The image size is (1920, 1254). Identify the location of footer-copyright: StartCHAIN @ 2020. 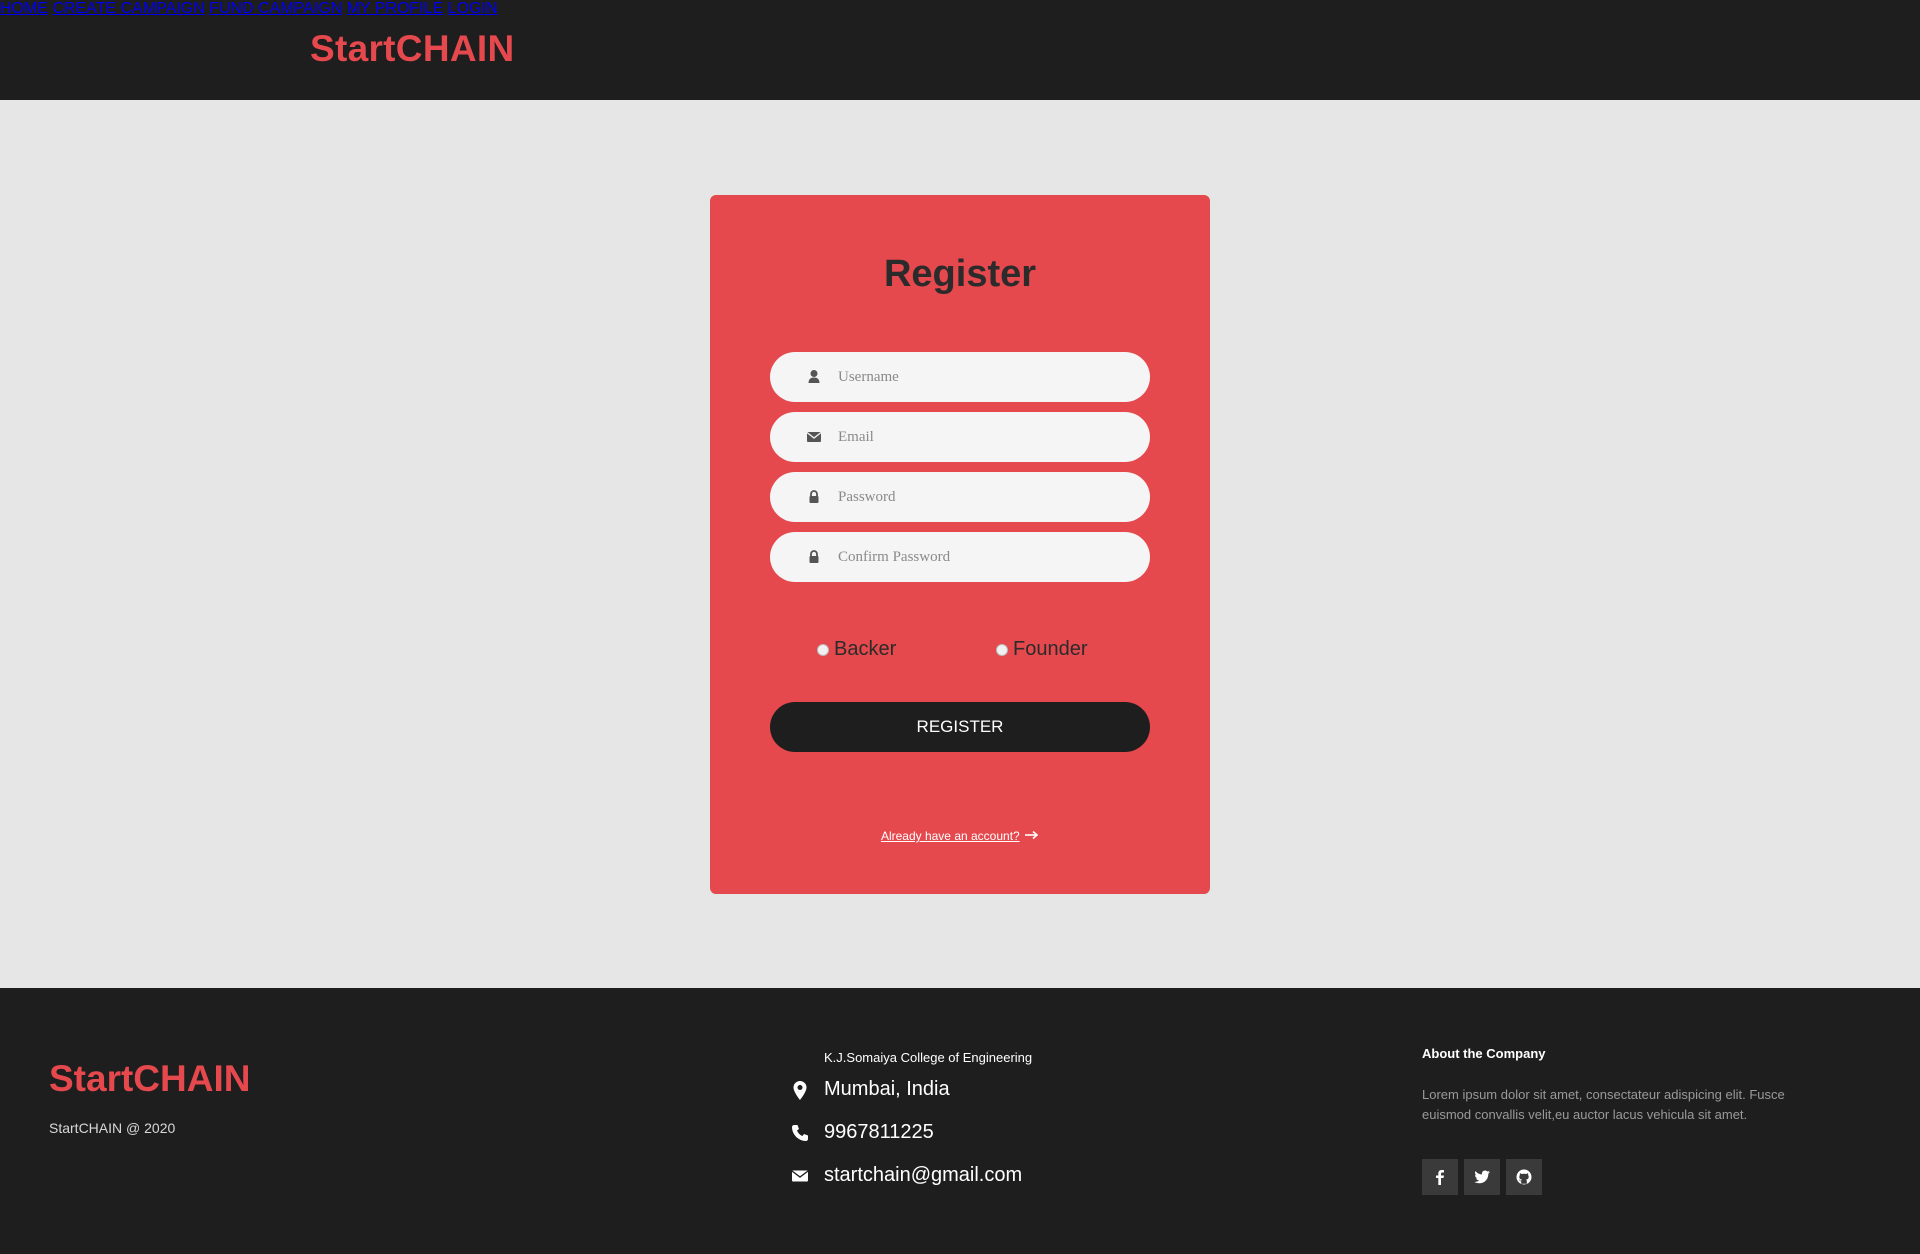
(112, 1128).